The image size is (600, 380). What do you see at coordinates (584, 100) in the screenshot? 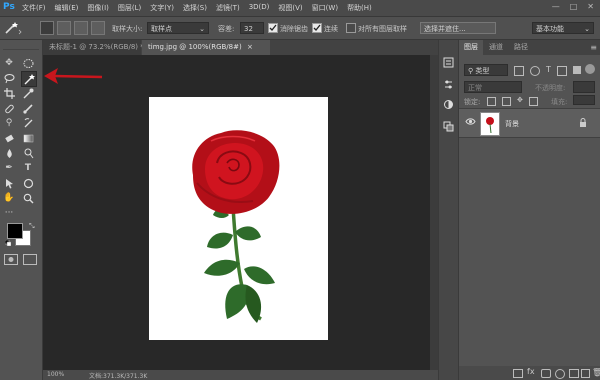
I see `fill-input` at bounding box center [584, 100].